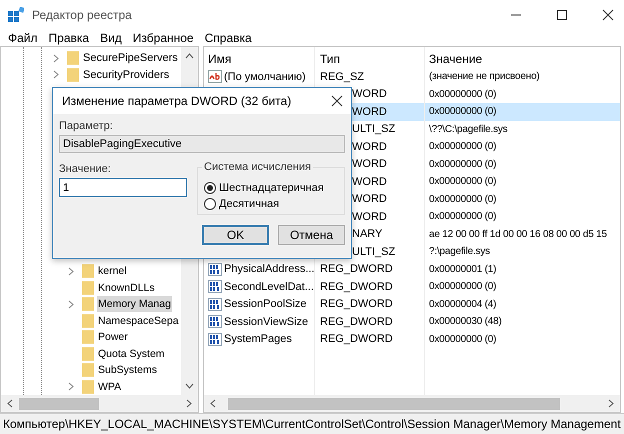 This screenshot has height=434, width=624. What do you see at coordinates (518, 234) in the screenshot?
I see `value-data: ae 12 00 00 ff 1d 00 00 16 08 00 00 d5 15` at bounding box center [518, 234].